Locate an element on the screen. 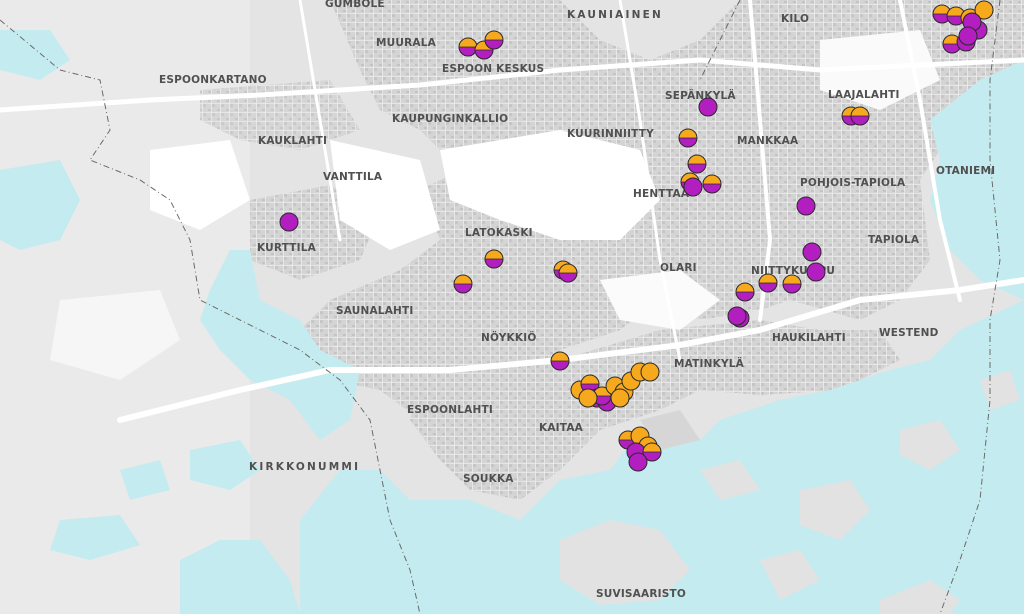  label-kilo: KILO is located at coordinates (795, 19).